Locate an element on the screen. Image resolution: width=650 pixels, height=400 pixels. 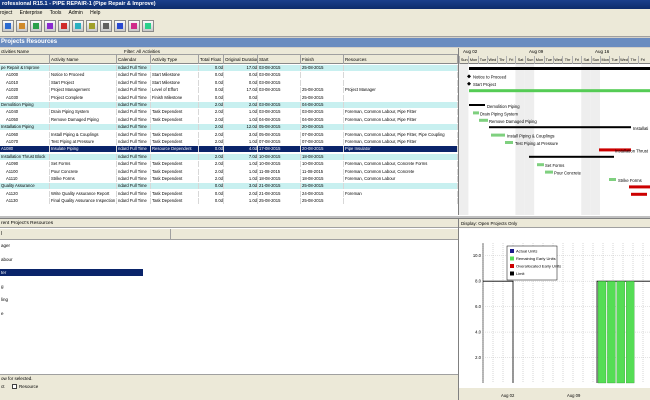
filter-label: Filter: All Activities is located at coordinates (142, 51).